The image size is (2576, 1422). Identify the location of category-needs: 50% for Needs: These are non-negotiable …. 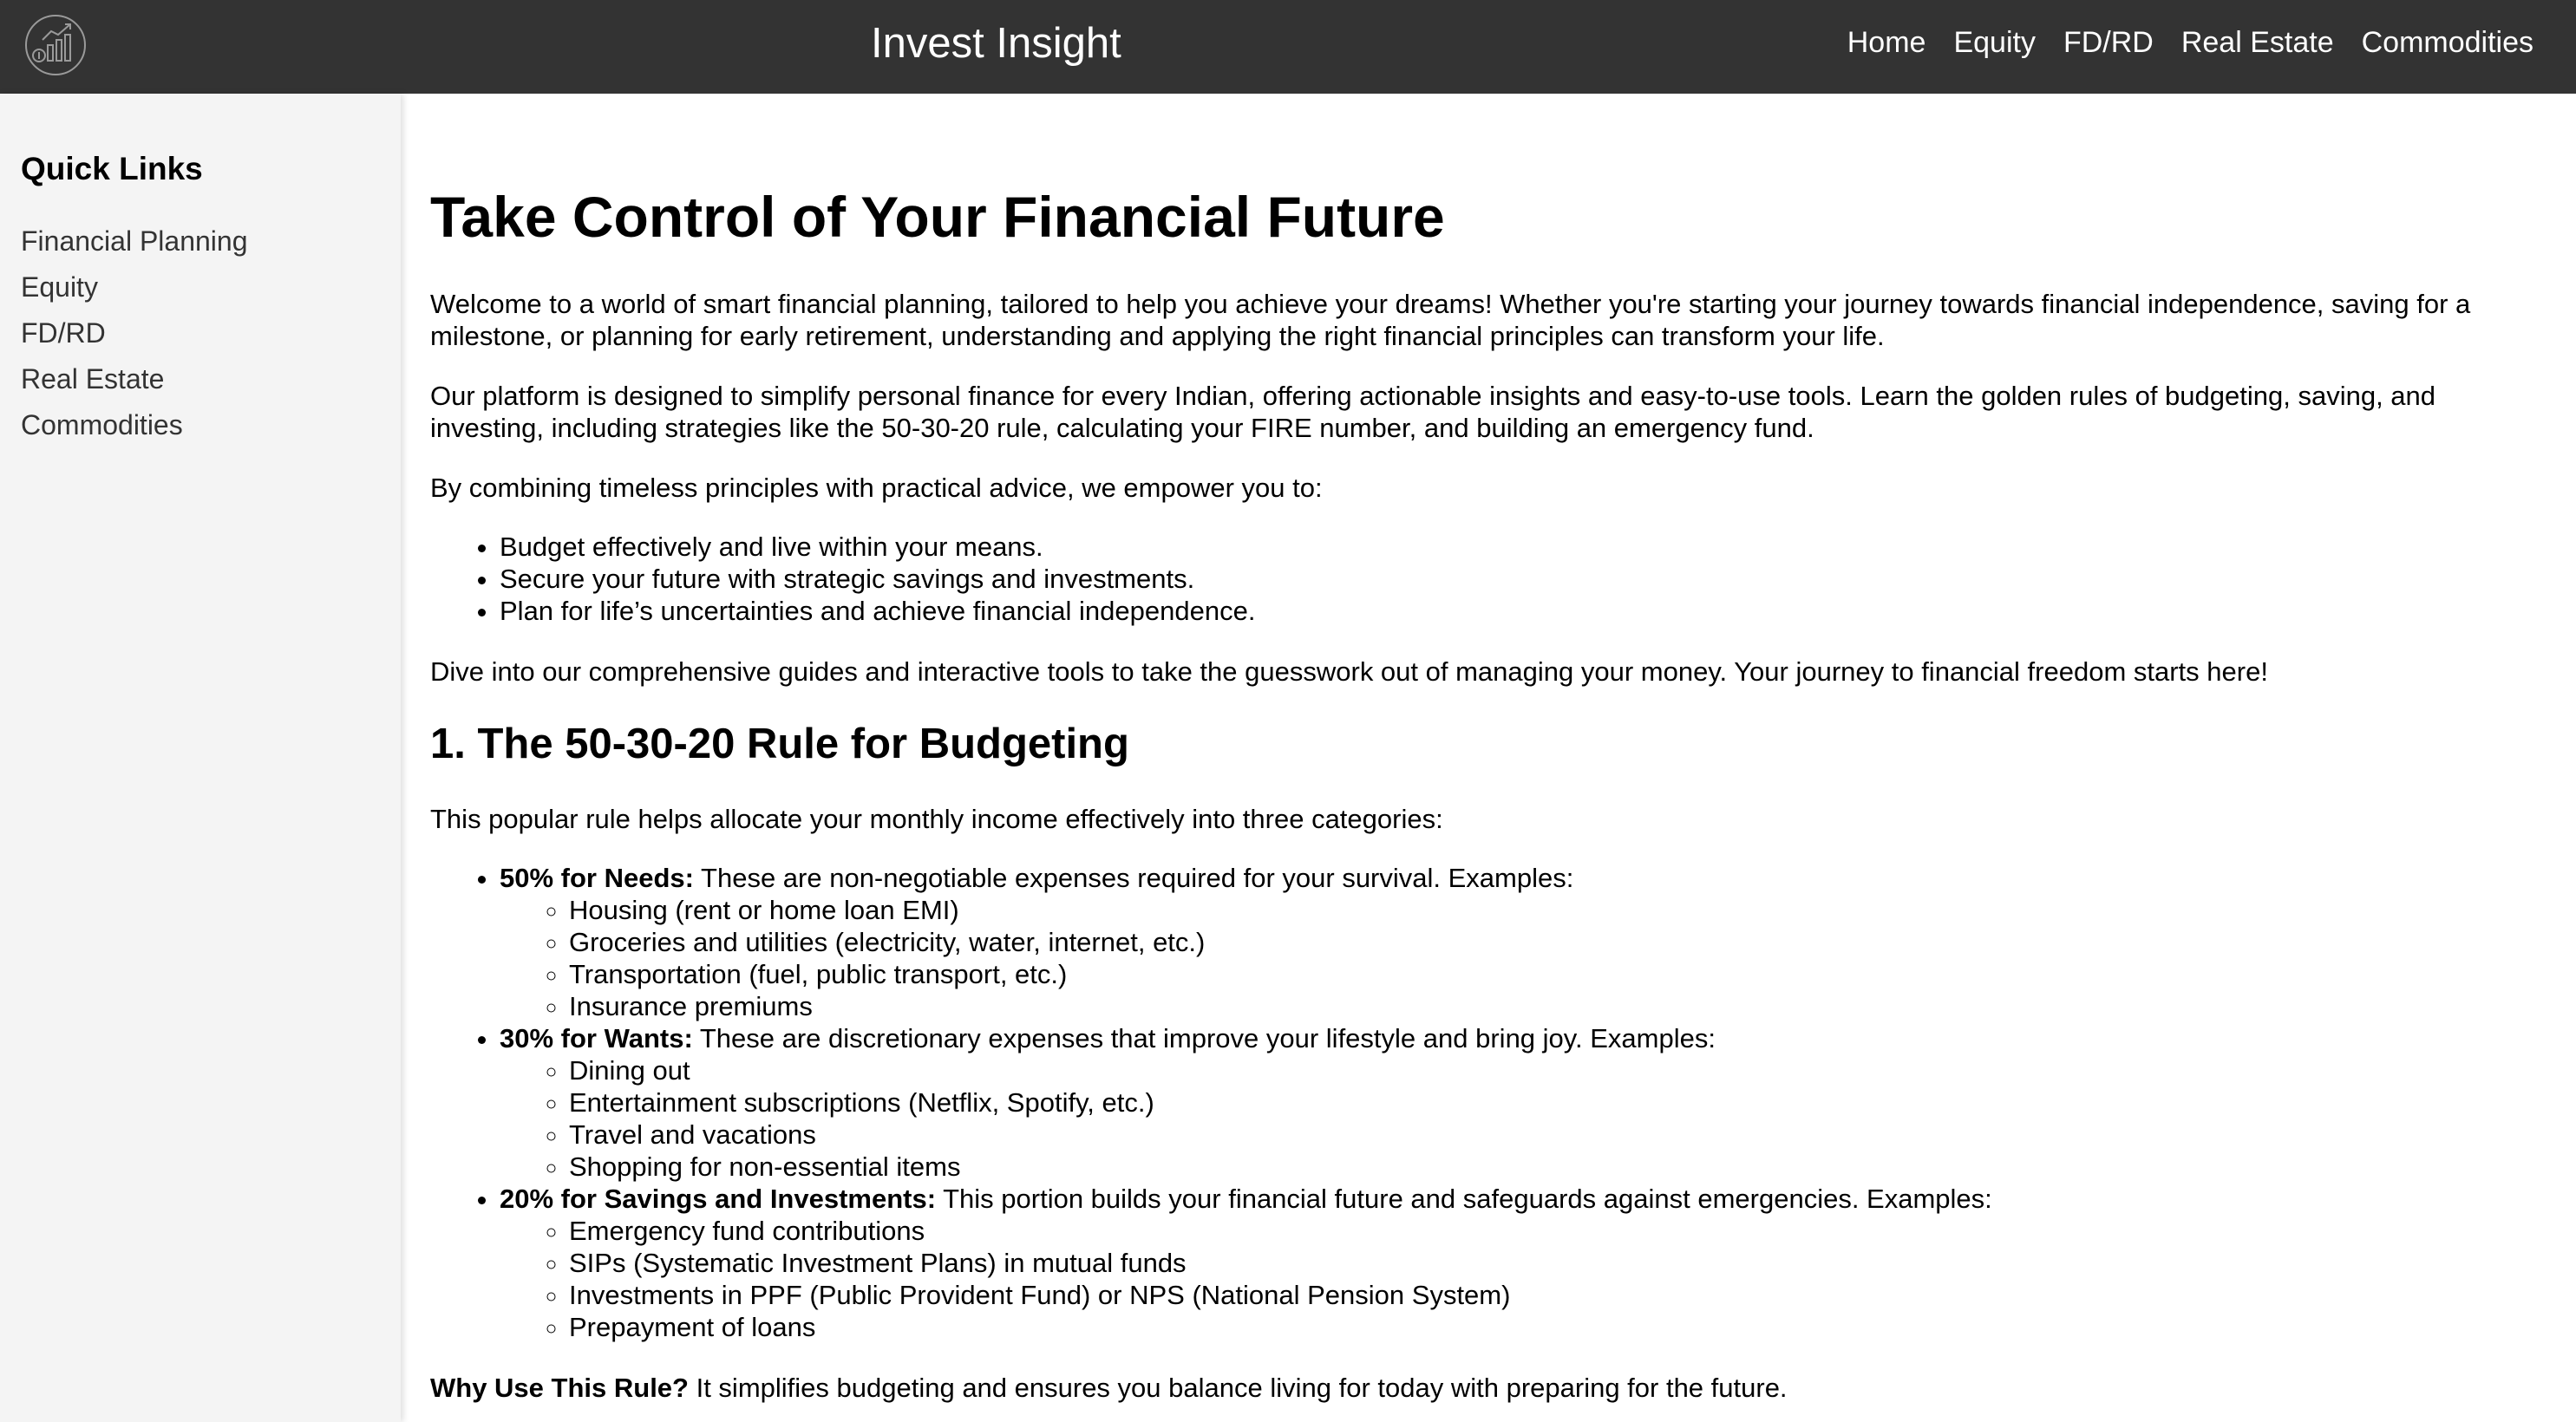
(1246, 942).